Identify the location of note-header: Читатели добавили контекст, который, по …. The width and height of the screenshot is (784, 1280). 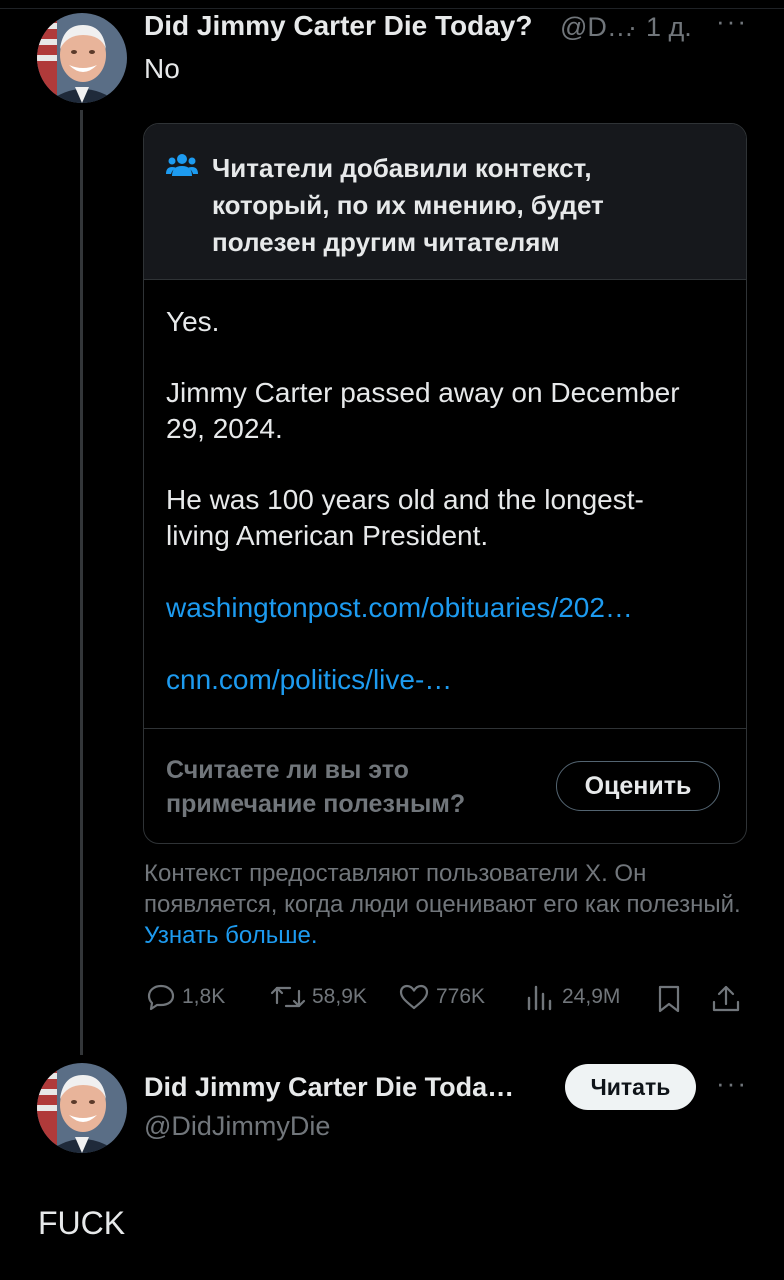
(445, 202).